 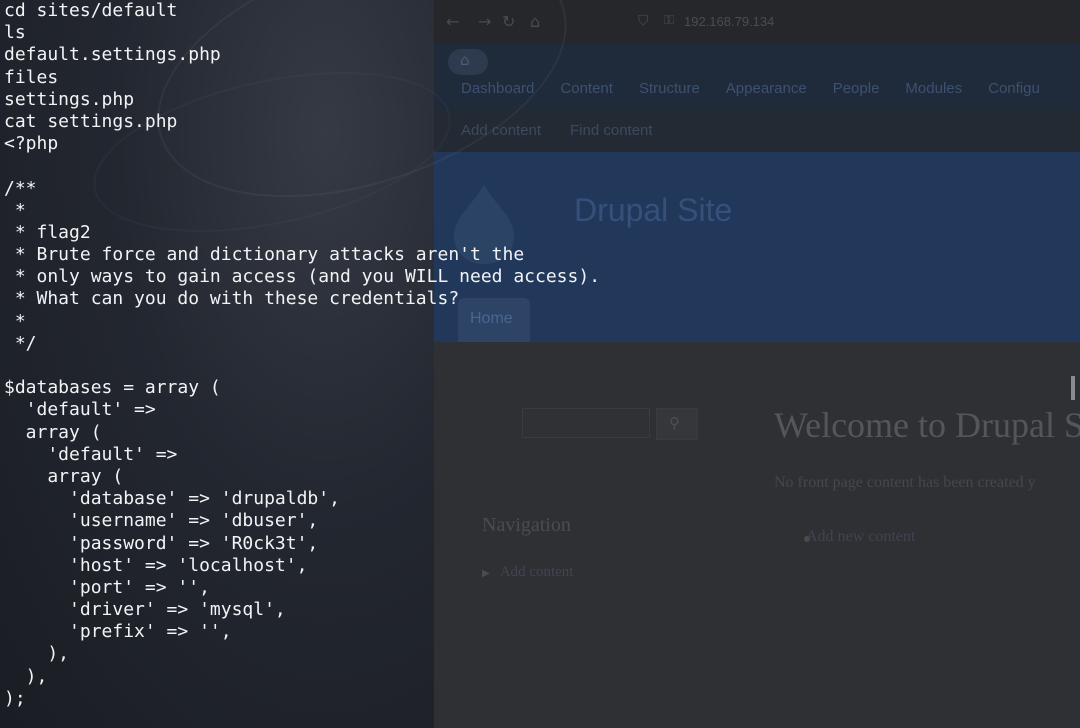 I want to click on terminal-line: $databases = array (, so click(x=112, y=388).